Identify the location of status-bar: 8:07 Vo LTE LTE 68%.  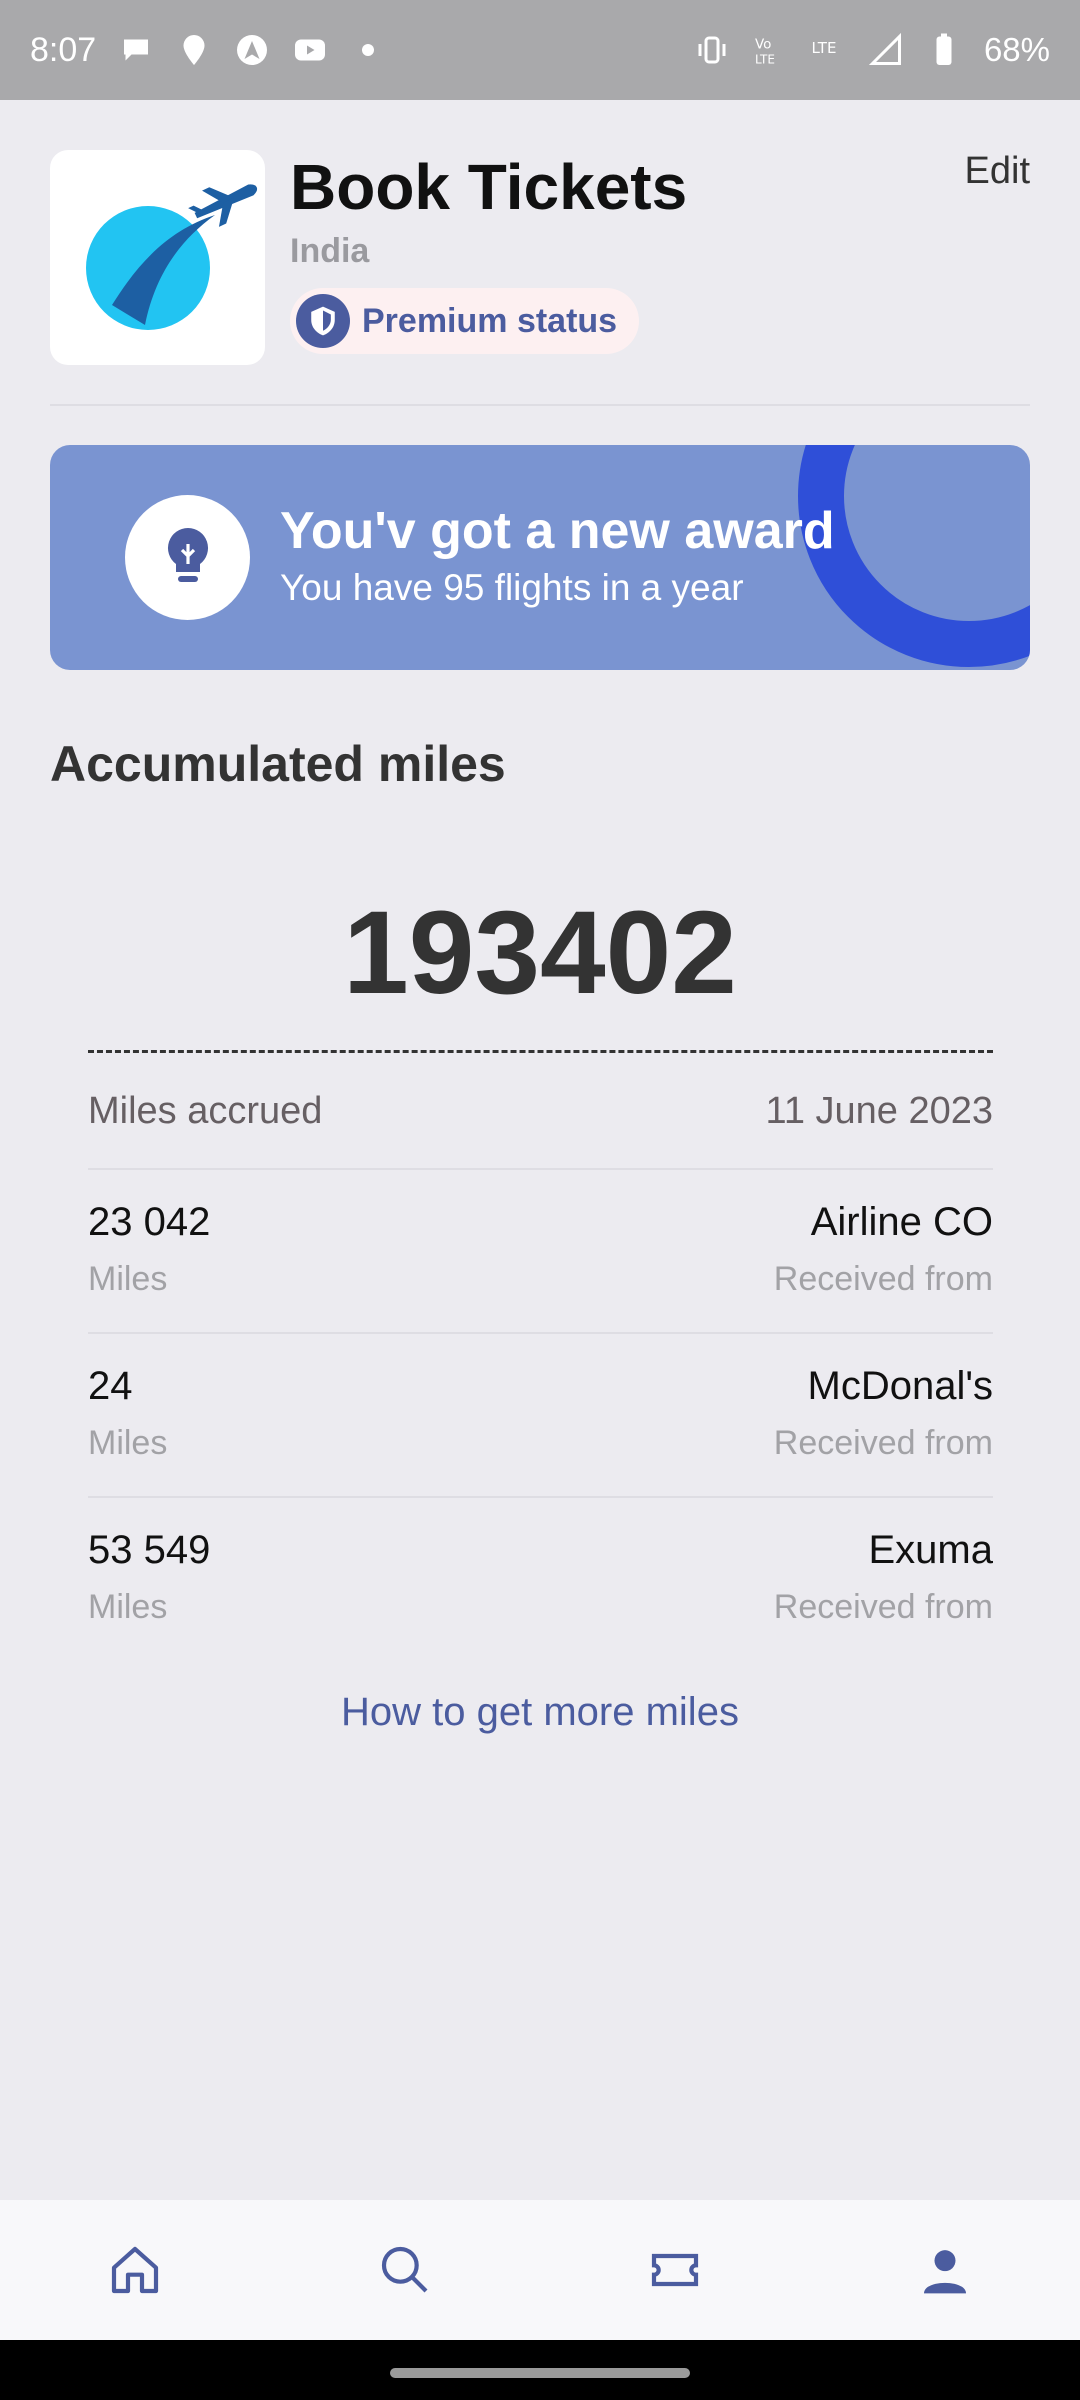
(540, 50).